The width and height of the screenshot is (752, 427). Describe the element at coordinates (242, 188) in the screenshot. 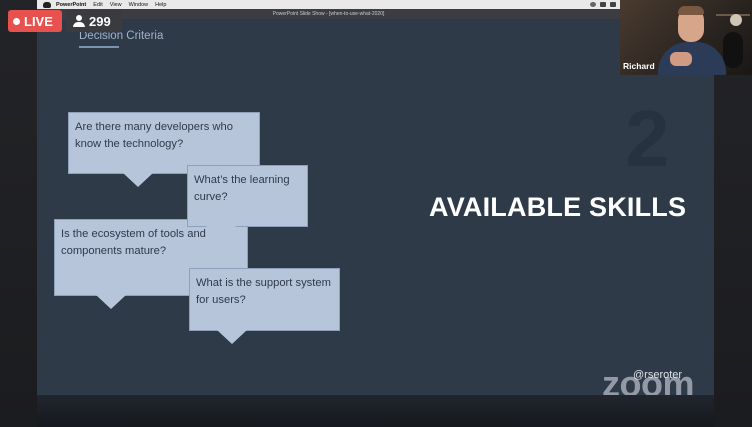

I see `bubble-text: What’s the learning curve?` at that location.